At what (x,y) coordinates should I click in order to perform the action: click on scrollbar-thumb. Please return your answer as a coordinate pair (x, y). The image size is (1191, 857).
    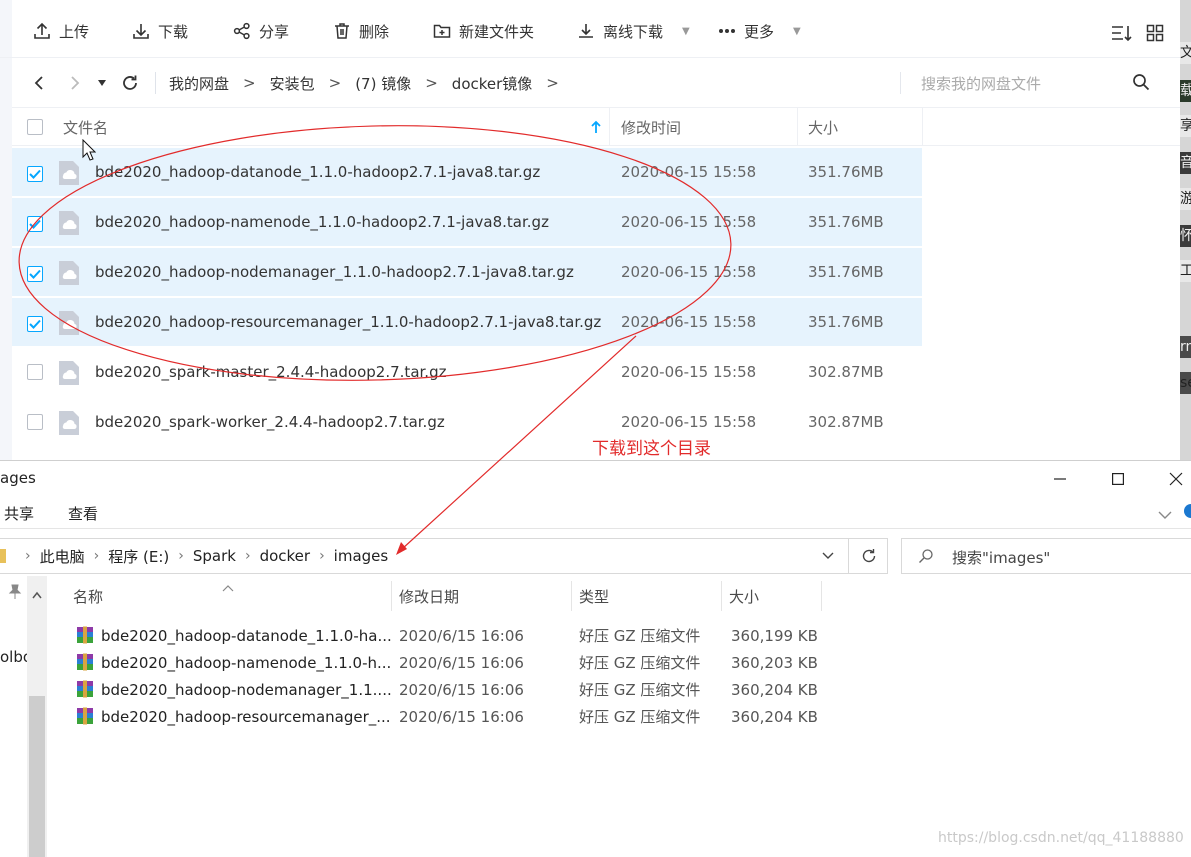
    Looking at the image, I should click on (37, 776).